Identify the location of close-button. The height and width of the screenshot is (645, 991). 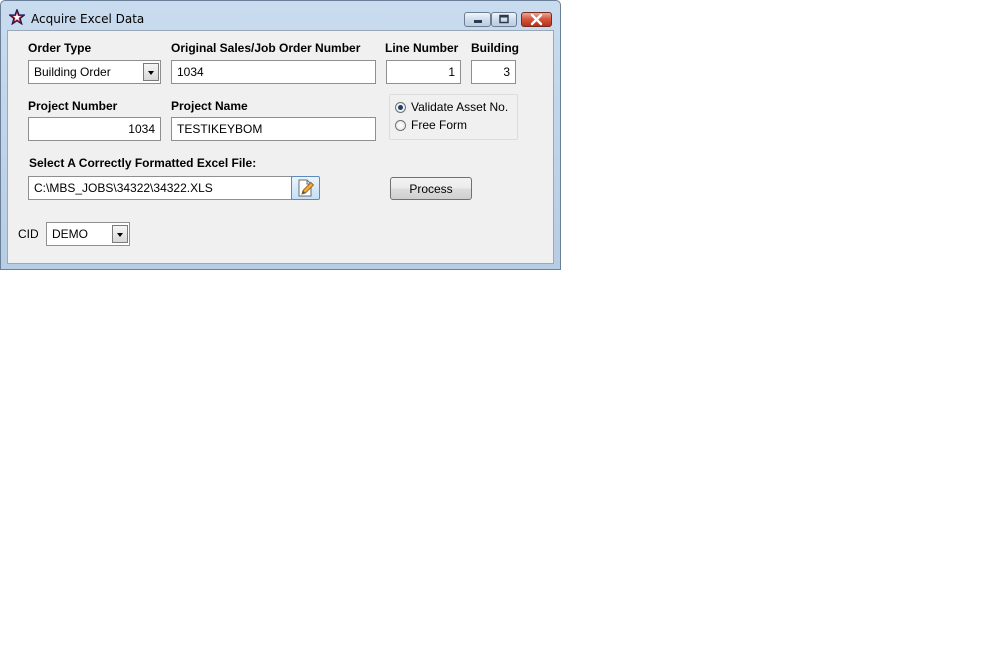
(536, 19).